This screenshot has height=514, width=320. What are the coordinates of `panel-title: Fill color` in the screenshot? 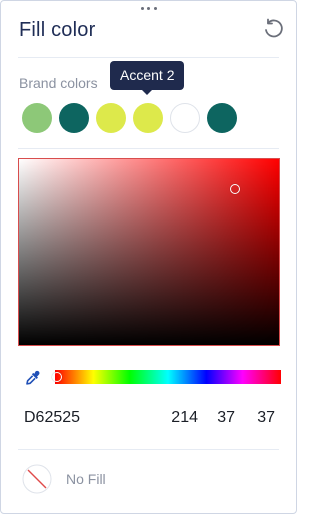 It's located at (57, 30).